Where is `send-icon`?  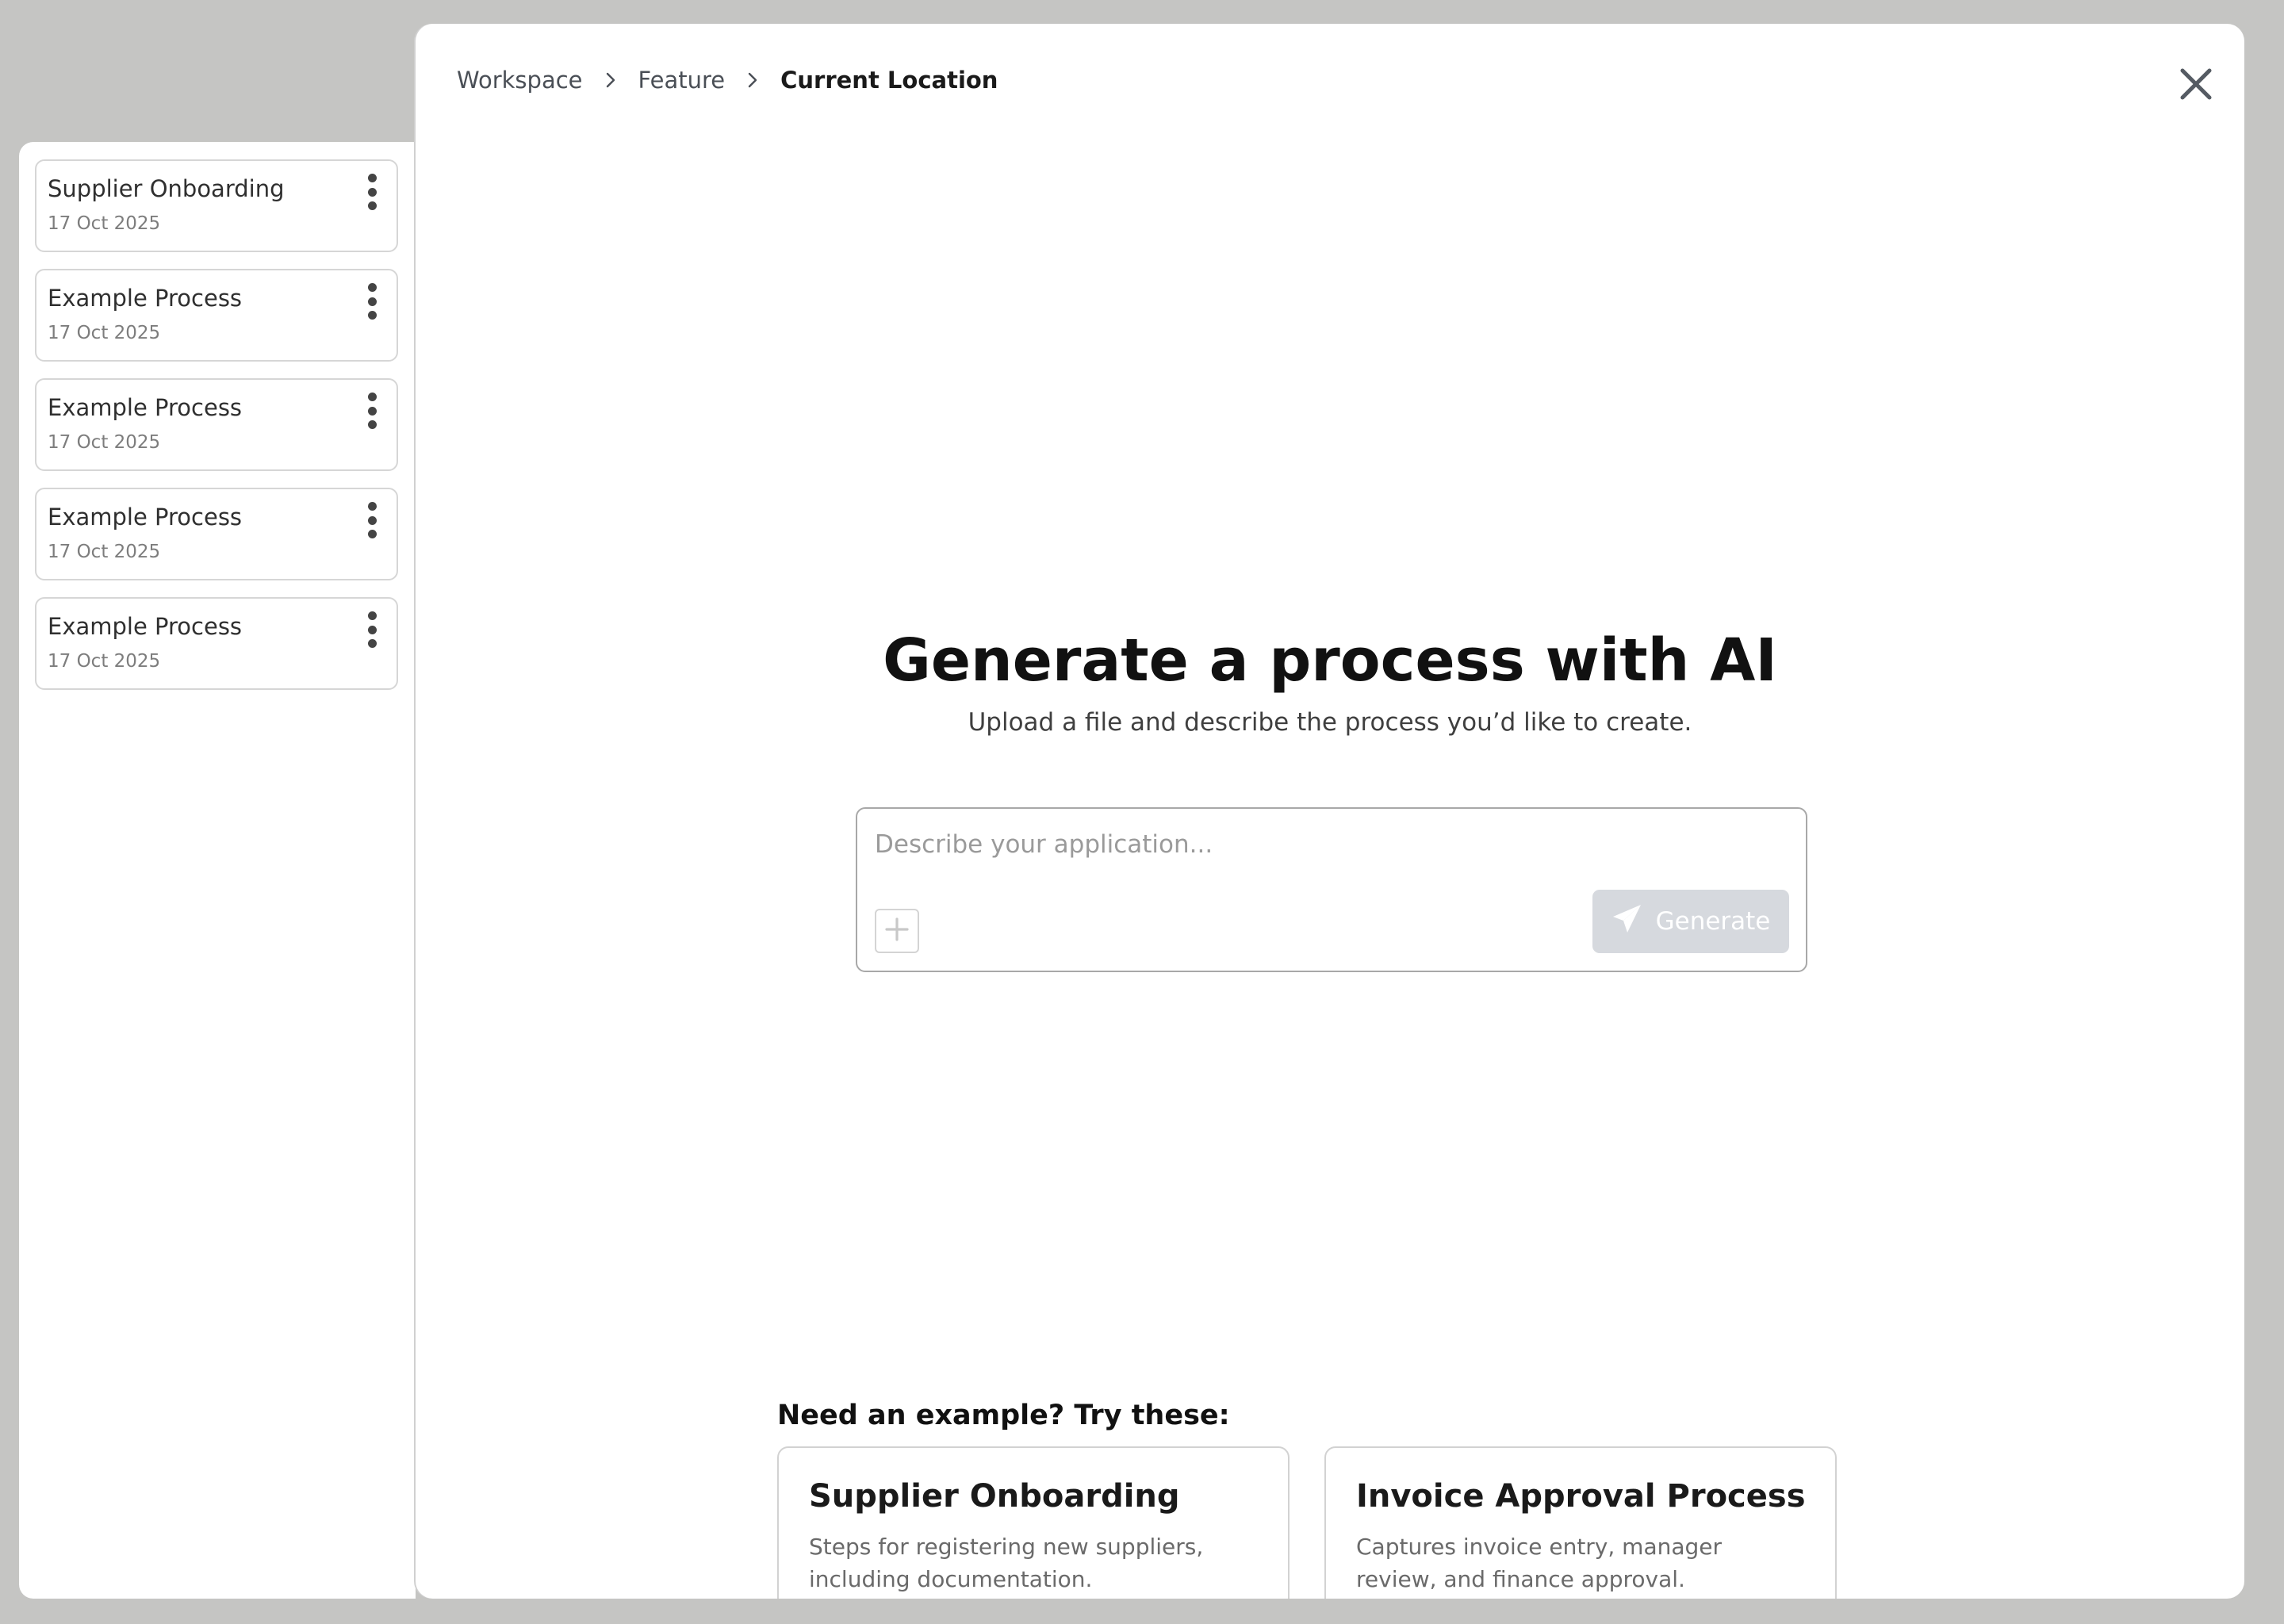
send-icon is located at coordinates (1627, 921).